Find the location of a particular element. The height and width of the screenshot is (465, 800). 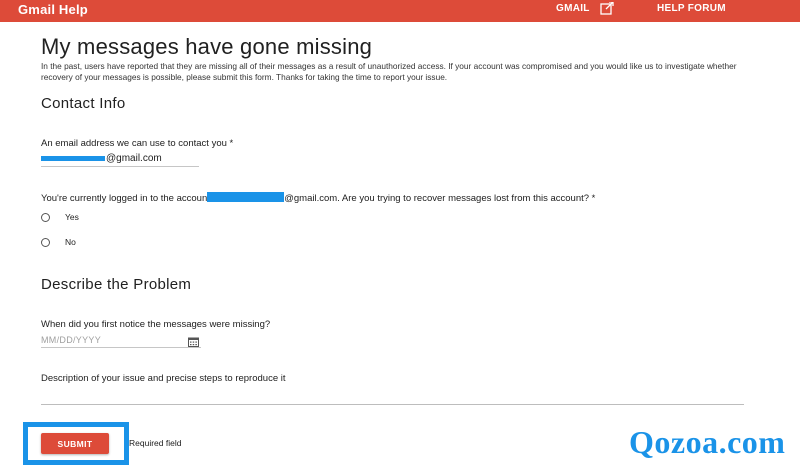

account-question-prefix: You're currently logged in to the accoun is located at coordinates (124, 198).